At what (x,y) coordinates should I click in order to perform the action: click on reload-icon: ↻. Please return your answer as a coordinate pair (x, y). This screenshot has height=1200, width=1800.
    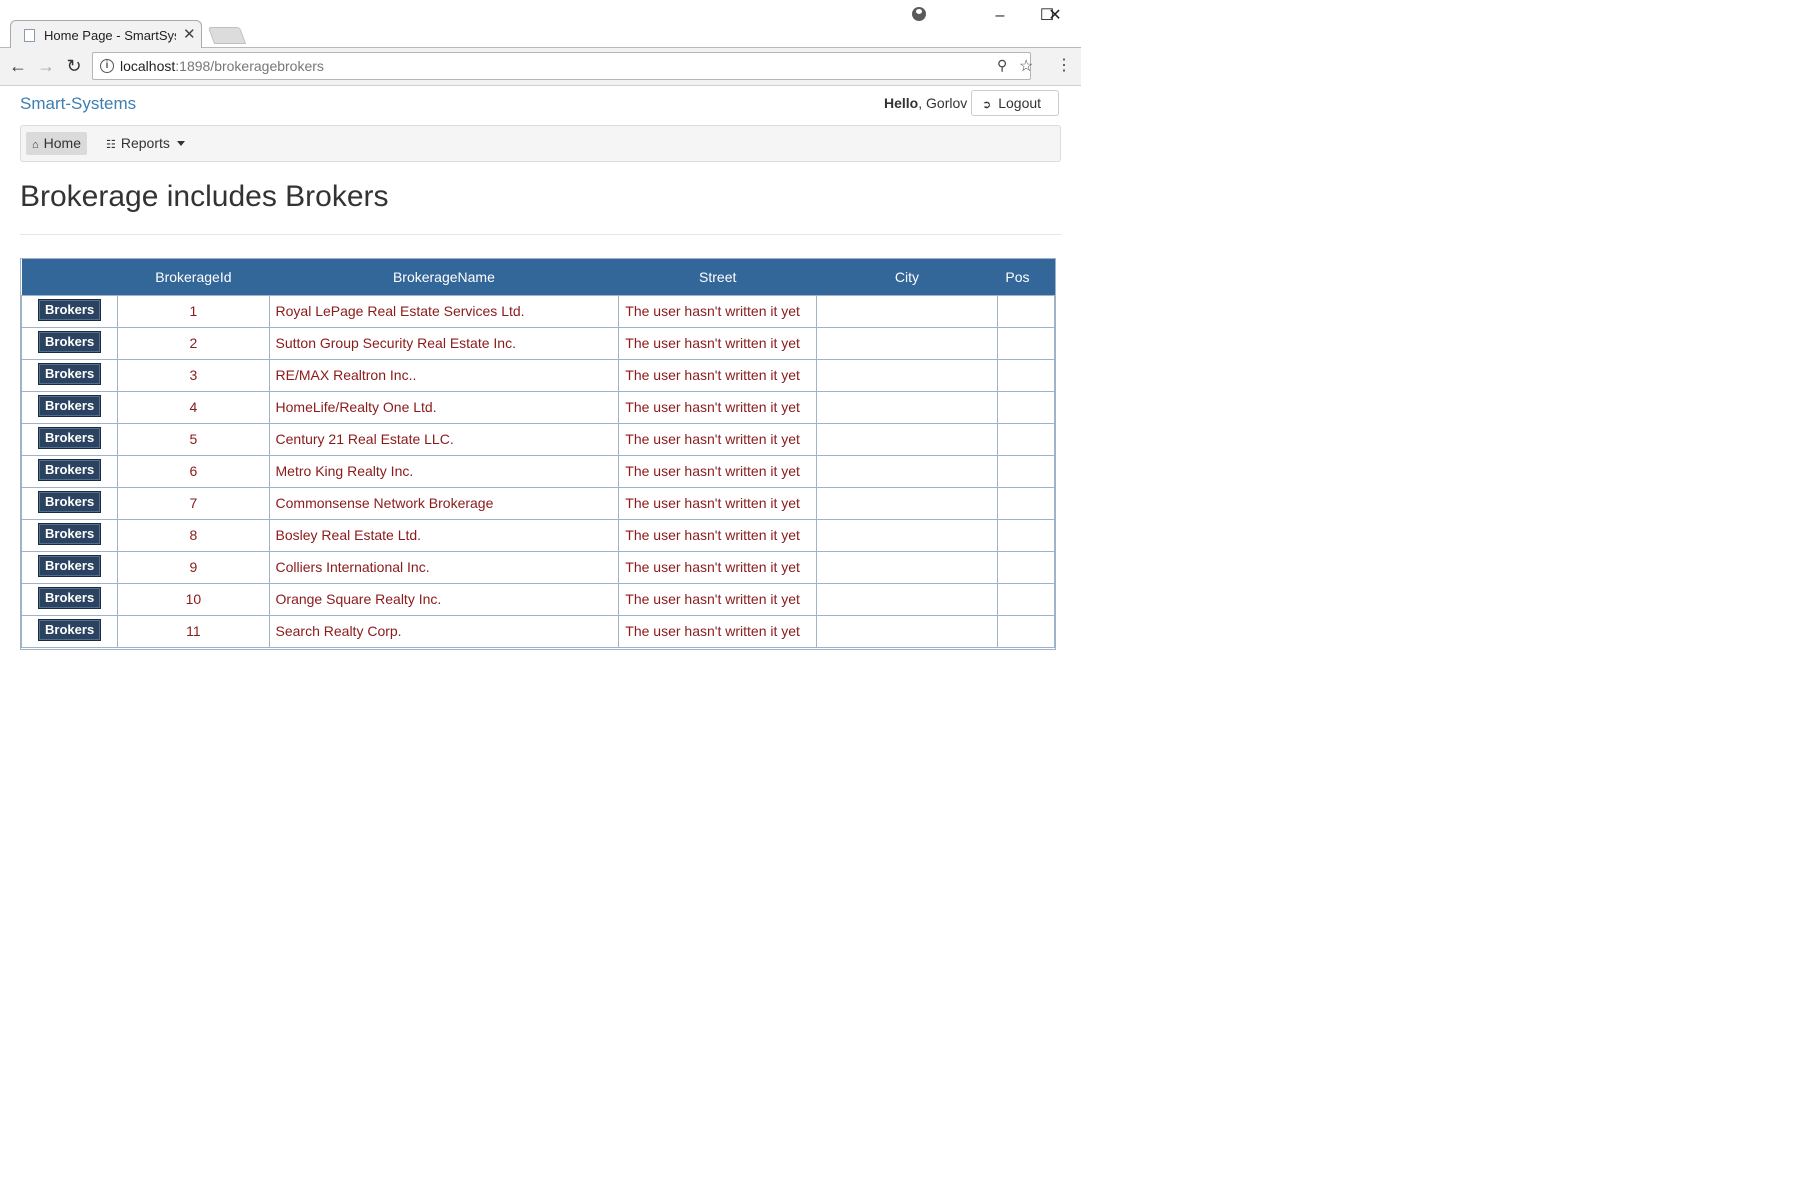
    Looking at the image, I should click on (74, 66).